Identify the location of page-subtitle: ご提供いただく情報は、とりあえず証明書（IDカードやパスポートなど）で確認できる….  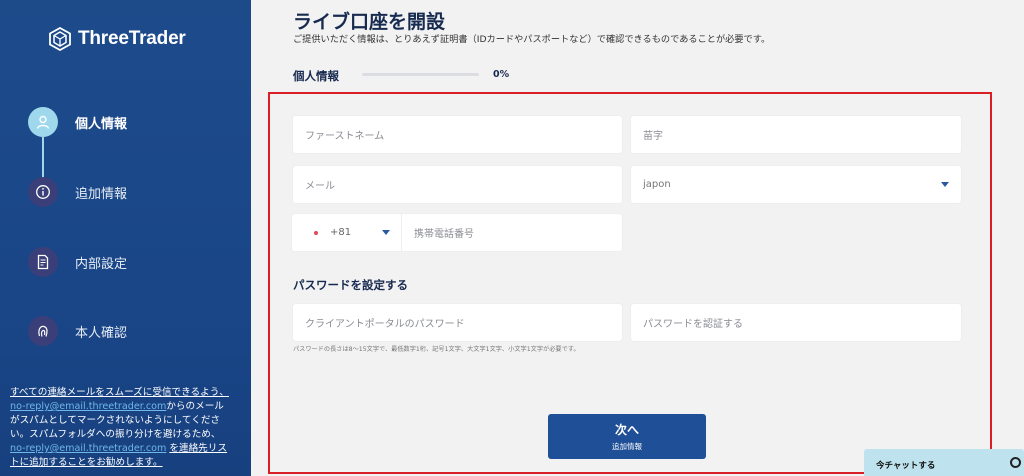
(532, 39).